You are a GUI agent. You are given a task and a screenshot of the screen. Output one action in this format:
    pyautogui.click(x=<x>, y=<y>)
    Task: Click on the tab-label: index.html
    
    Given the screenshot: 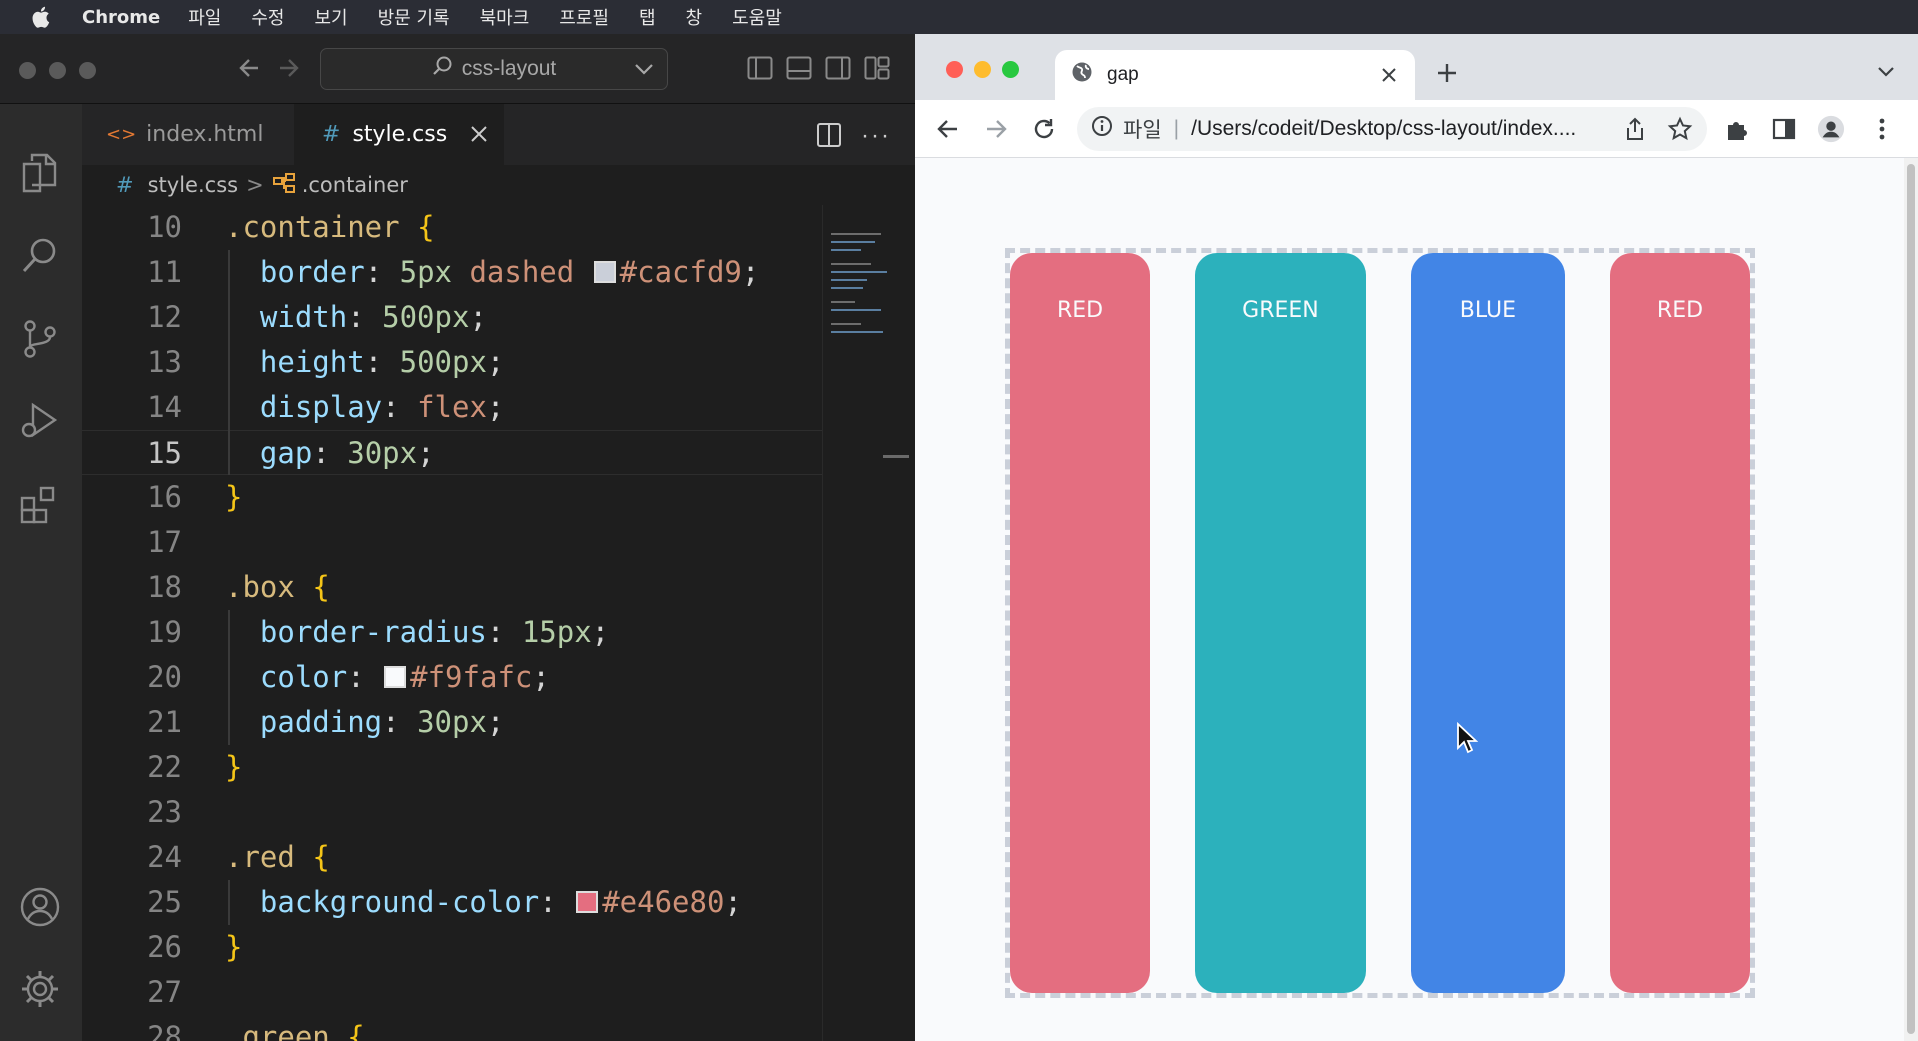 What is the action you would take?
    pyautogui.click(x=205, y=134)
    